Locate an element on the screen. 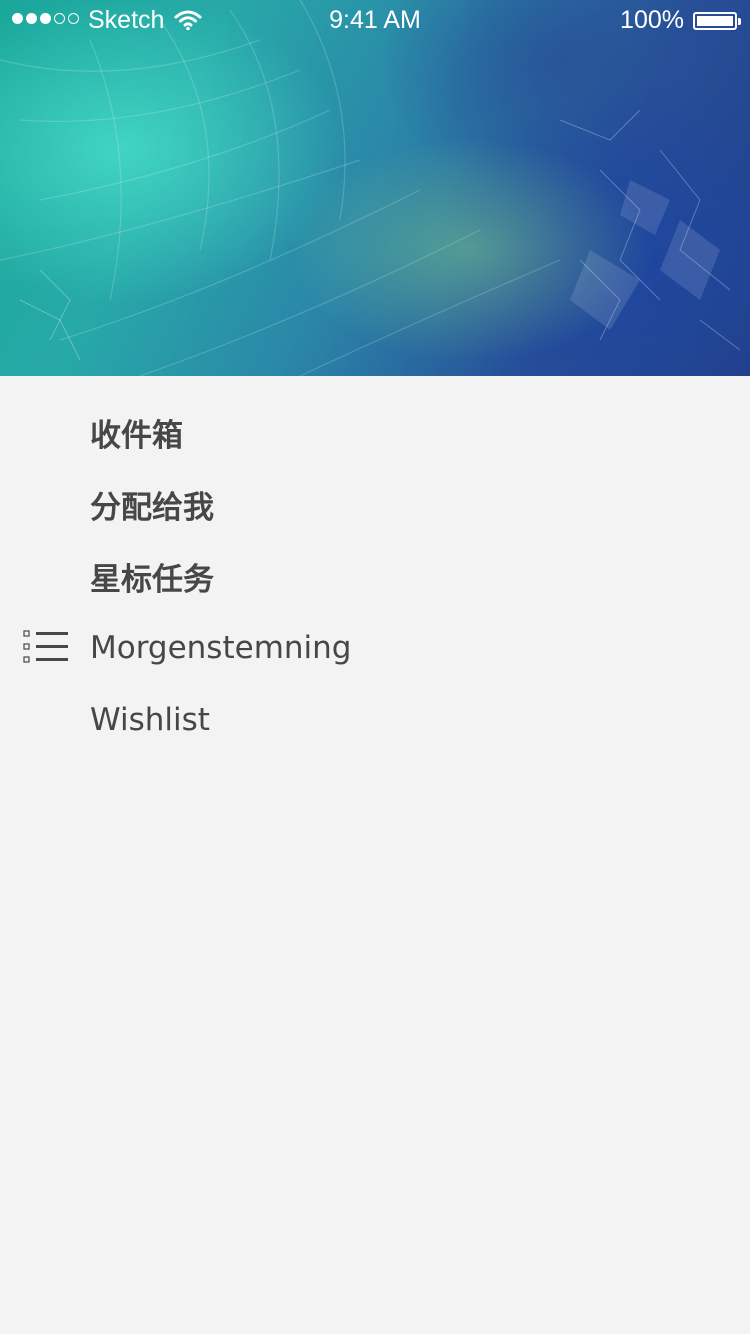 The height and width of the screenshot is (1334, 750). status-bar: Sketch 9:41 AM 100% is located at coordinates (375, 20).